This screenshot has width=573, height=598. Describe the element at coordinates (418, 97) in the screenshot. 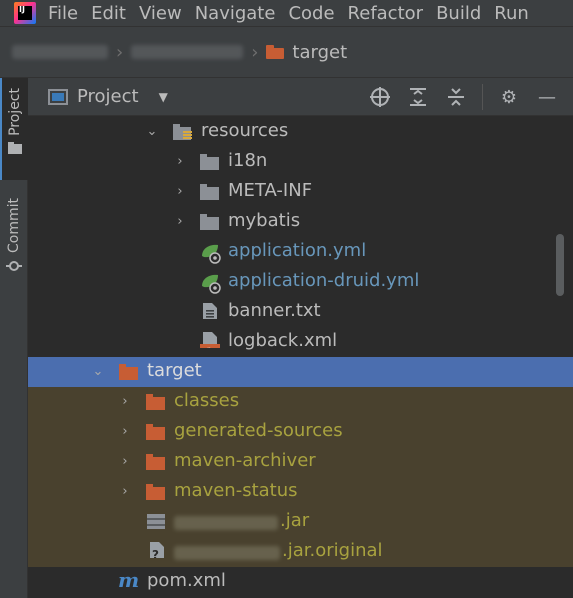

I see `expand-all-icon` at that location.